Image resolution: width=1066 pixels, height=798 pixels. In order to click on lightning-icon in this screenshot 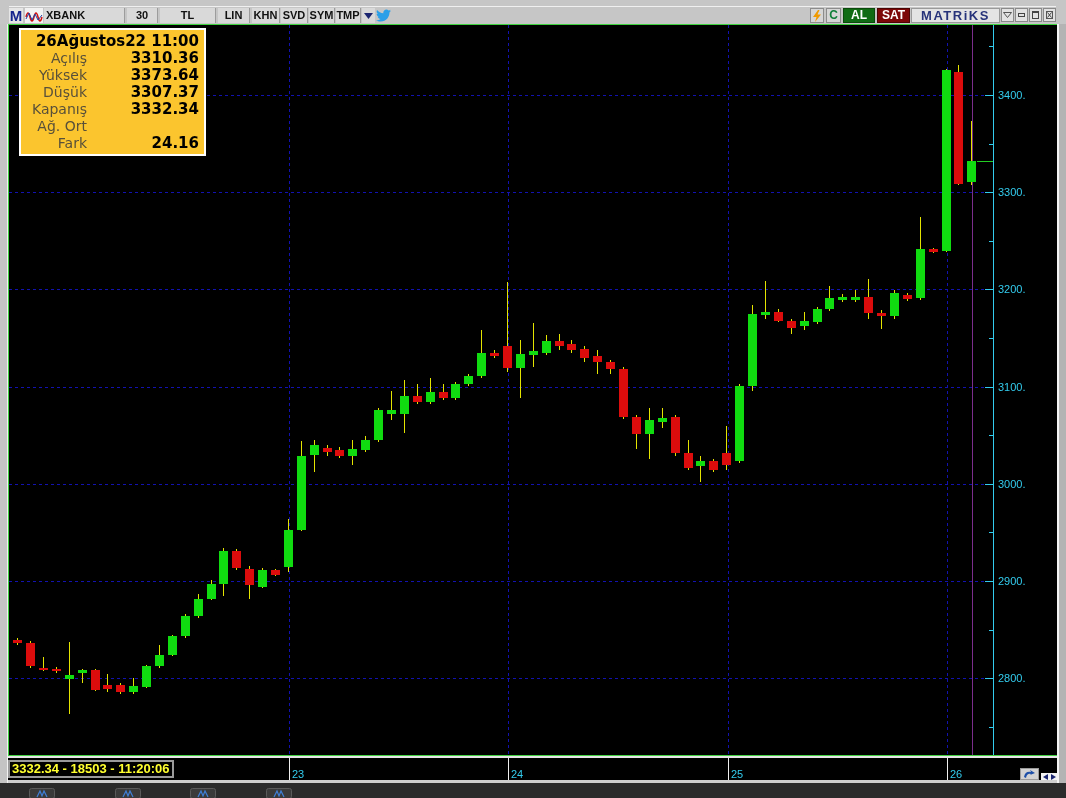, I will do `click(817, 15)`.